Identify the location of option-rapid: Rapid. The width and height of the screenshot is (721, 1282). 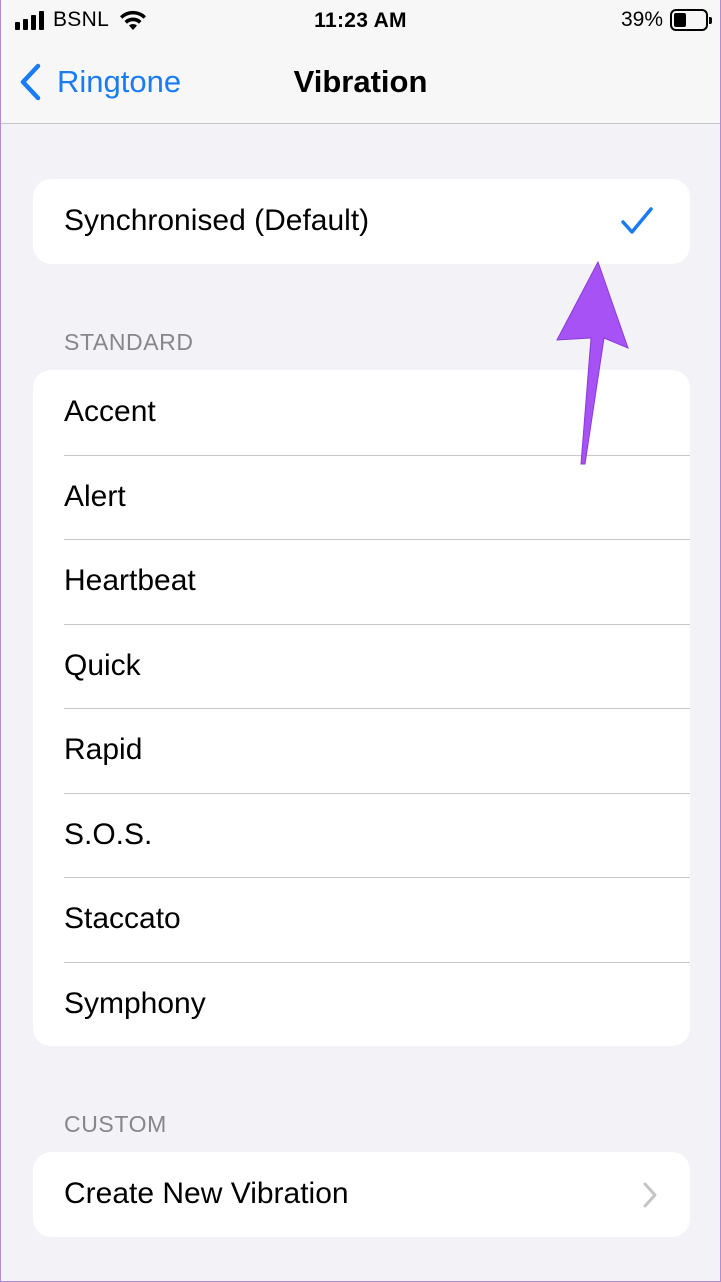
(361, 750).